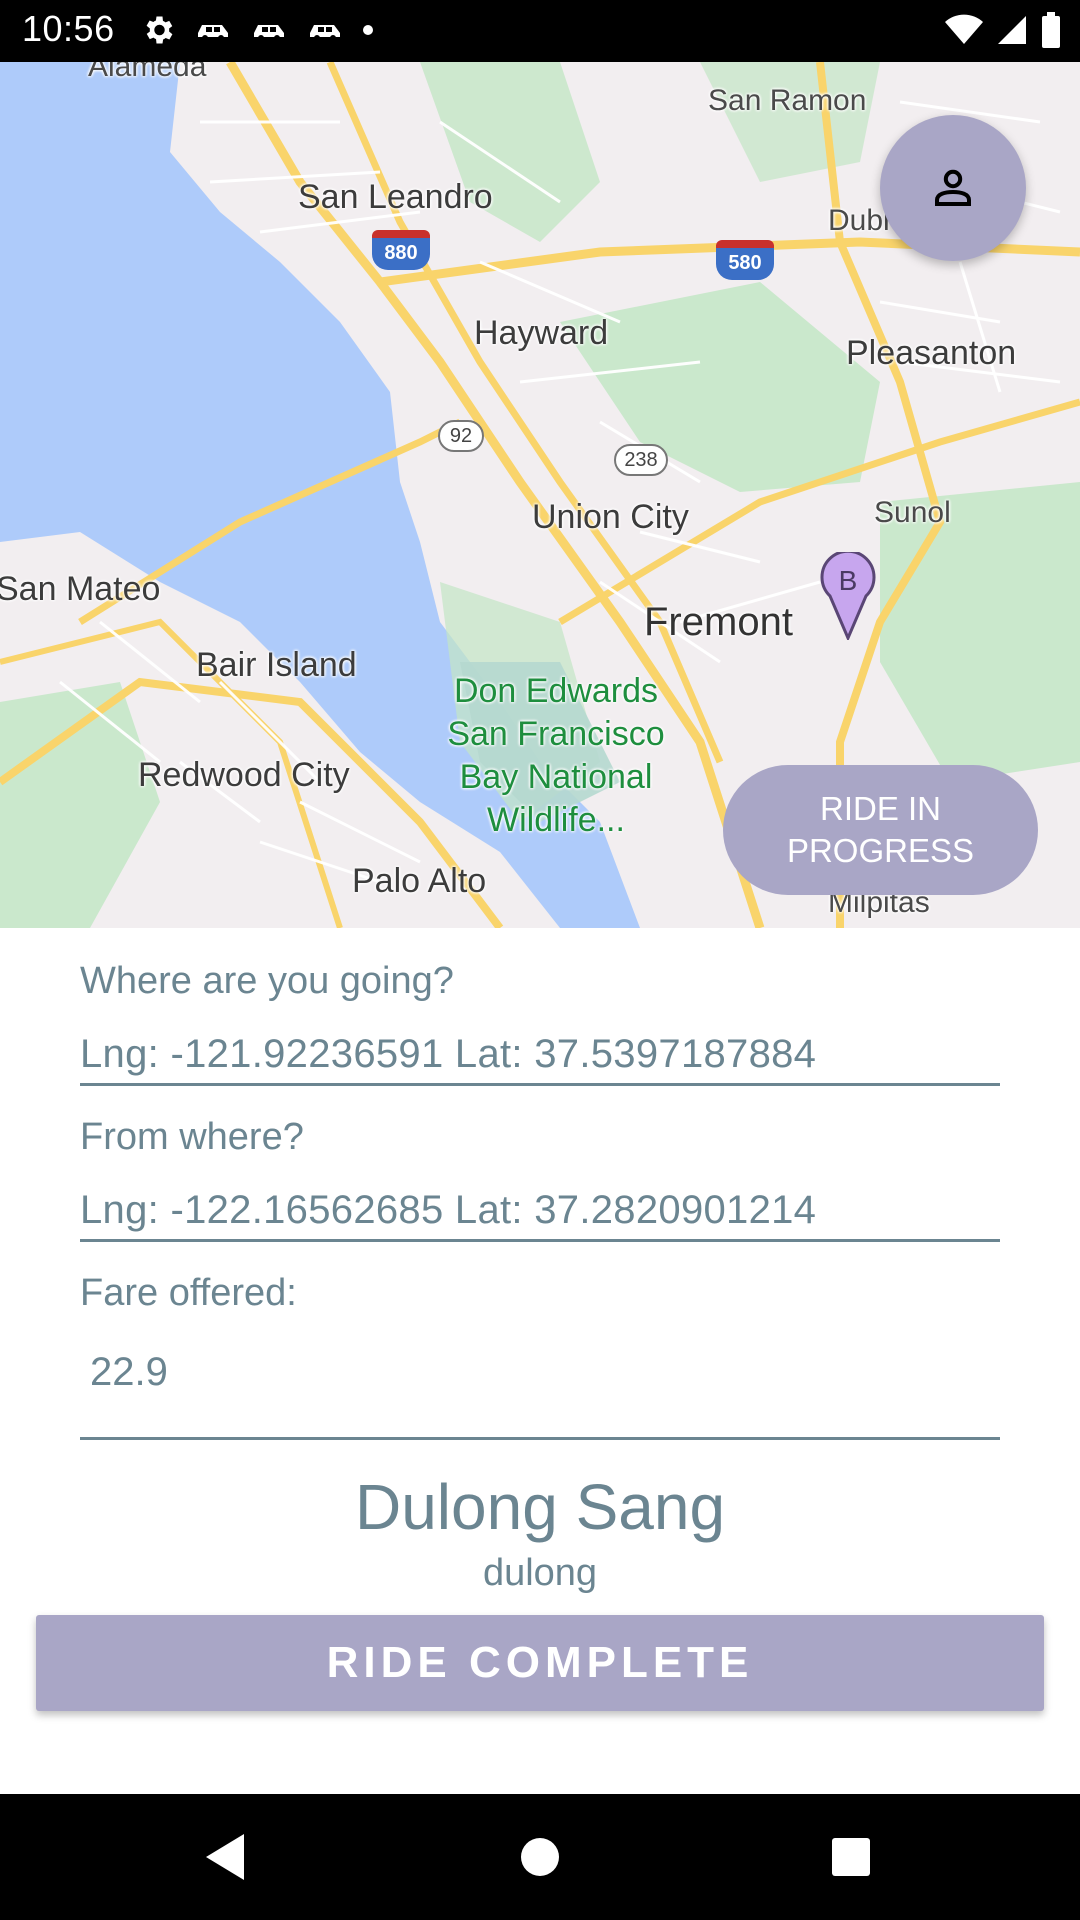  What do you see at coordinates (859, 220) in the screenshot?
I see `map-label-dublin: Dubl` at bounding box center [859, 220].